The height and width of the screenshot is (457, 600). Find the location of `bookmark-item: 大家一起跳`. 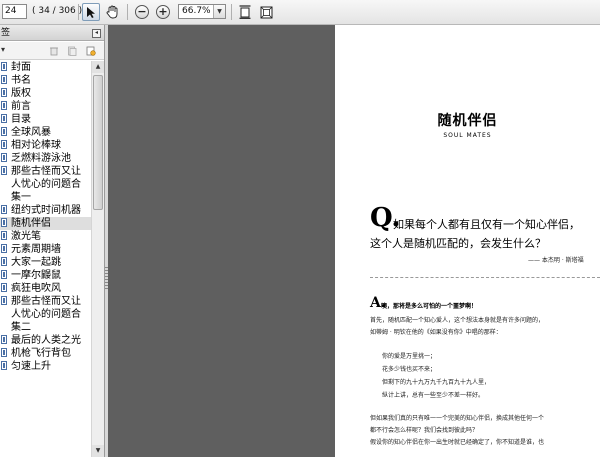

bookmark-item: 大家一起跳 is located at coordinates (45, 262).